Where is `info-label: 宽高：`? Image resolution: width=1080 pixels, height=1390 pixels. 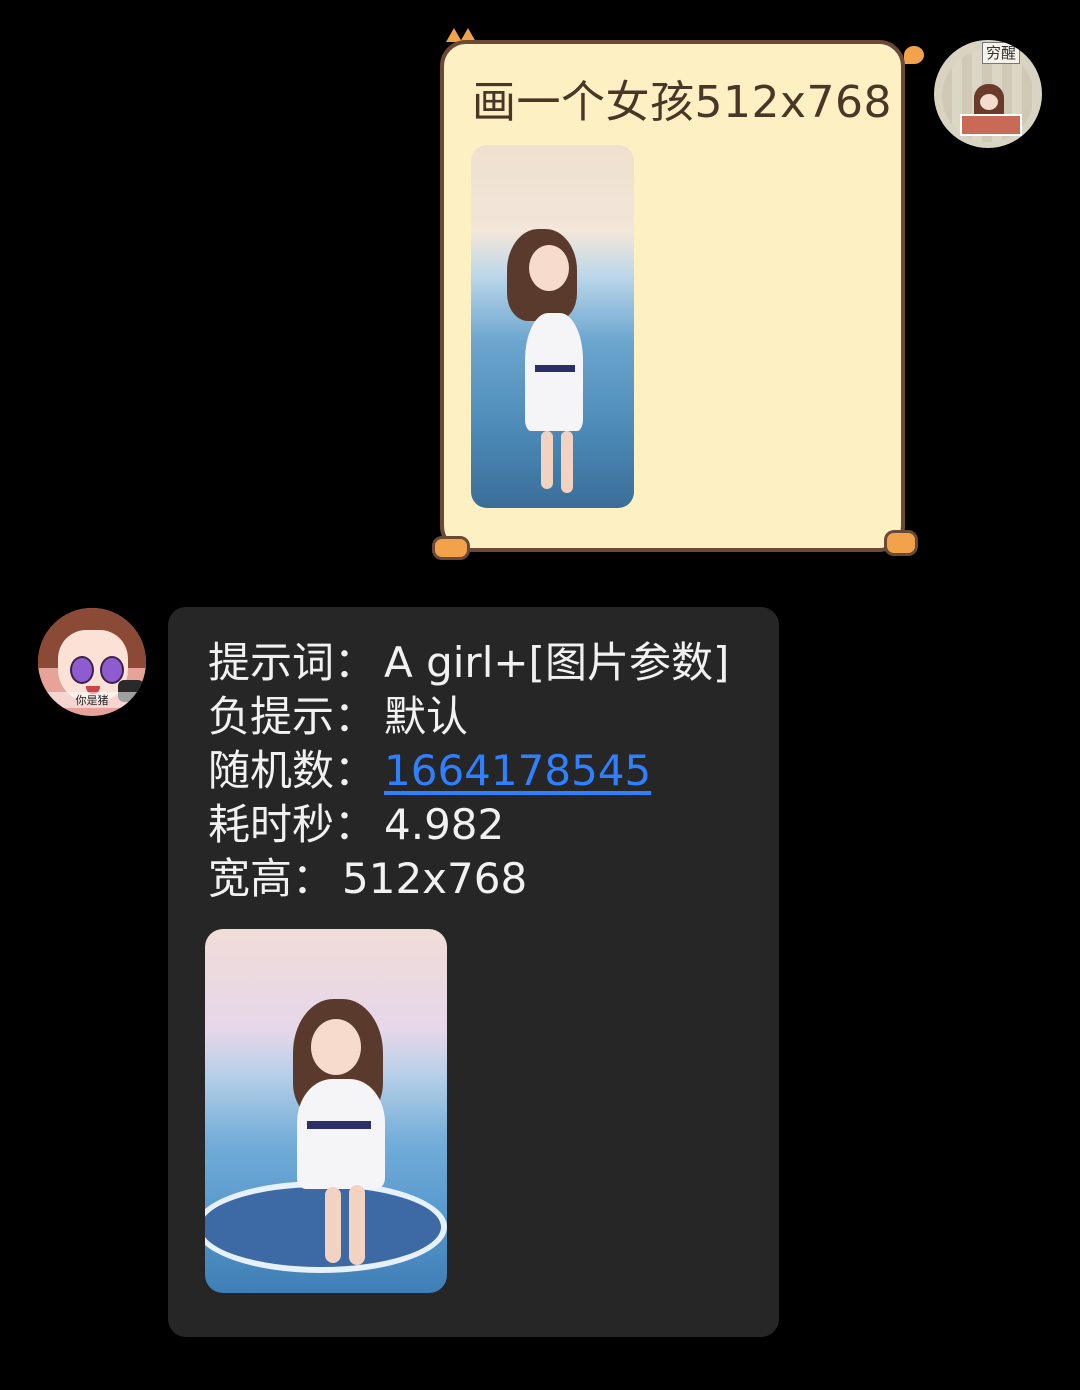 info-label: 宽高： is located at coordinates (271, 878).